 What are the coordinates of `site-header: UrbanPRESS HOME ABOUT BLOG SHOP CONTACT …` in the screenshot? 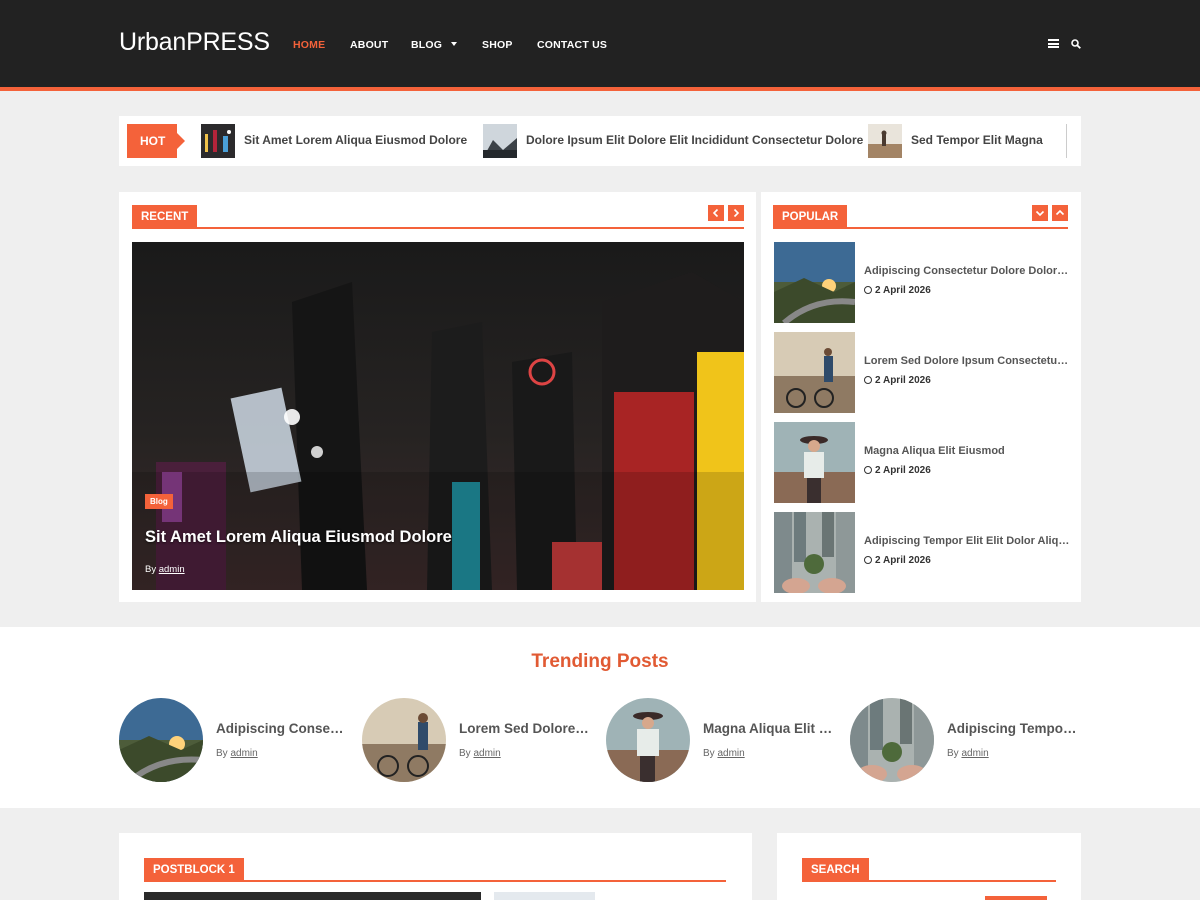 It's located at (600, 43).